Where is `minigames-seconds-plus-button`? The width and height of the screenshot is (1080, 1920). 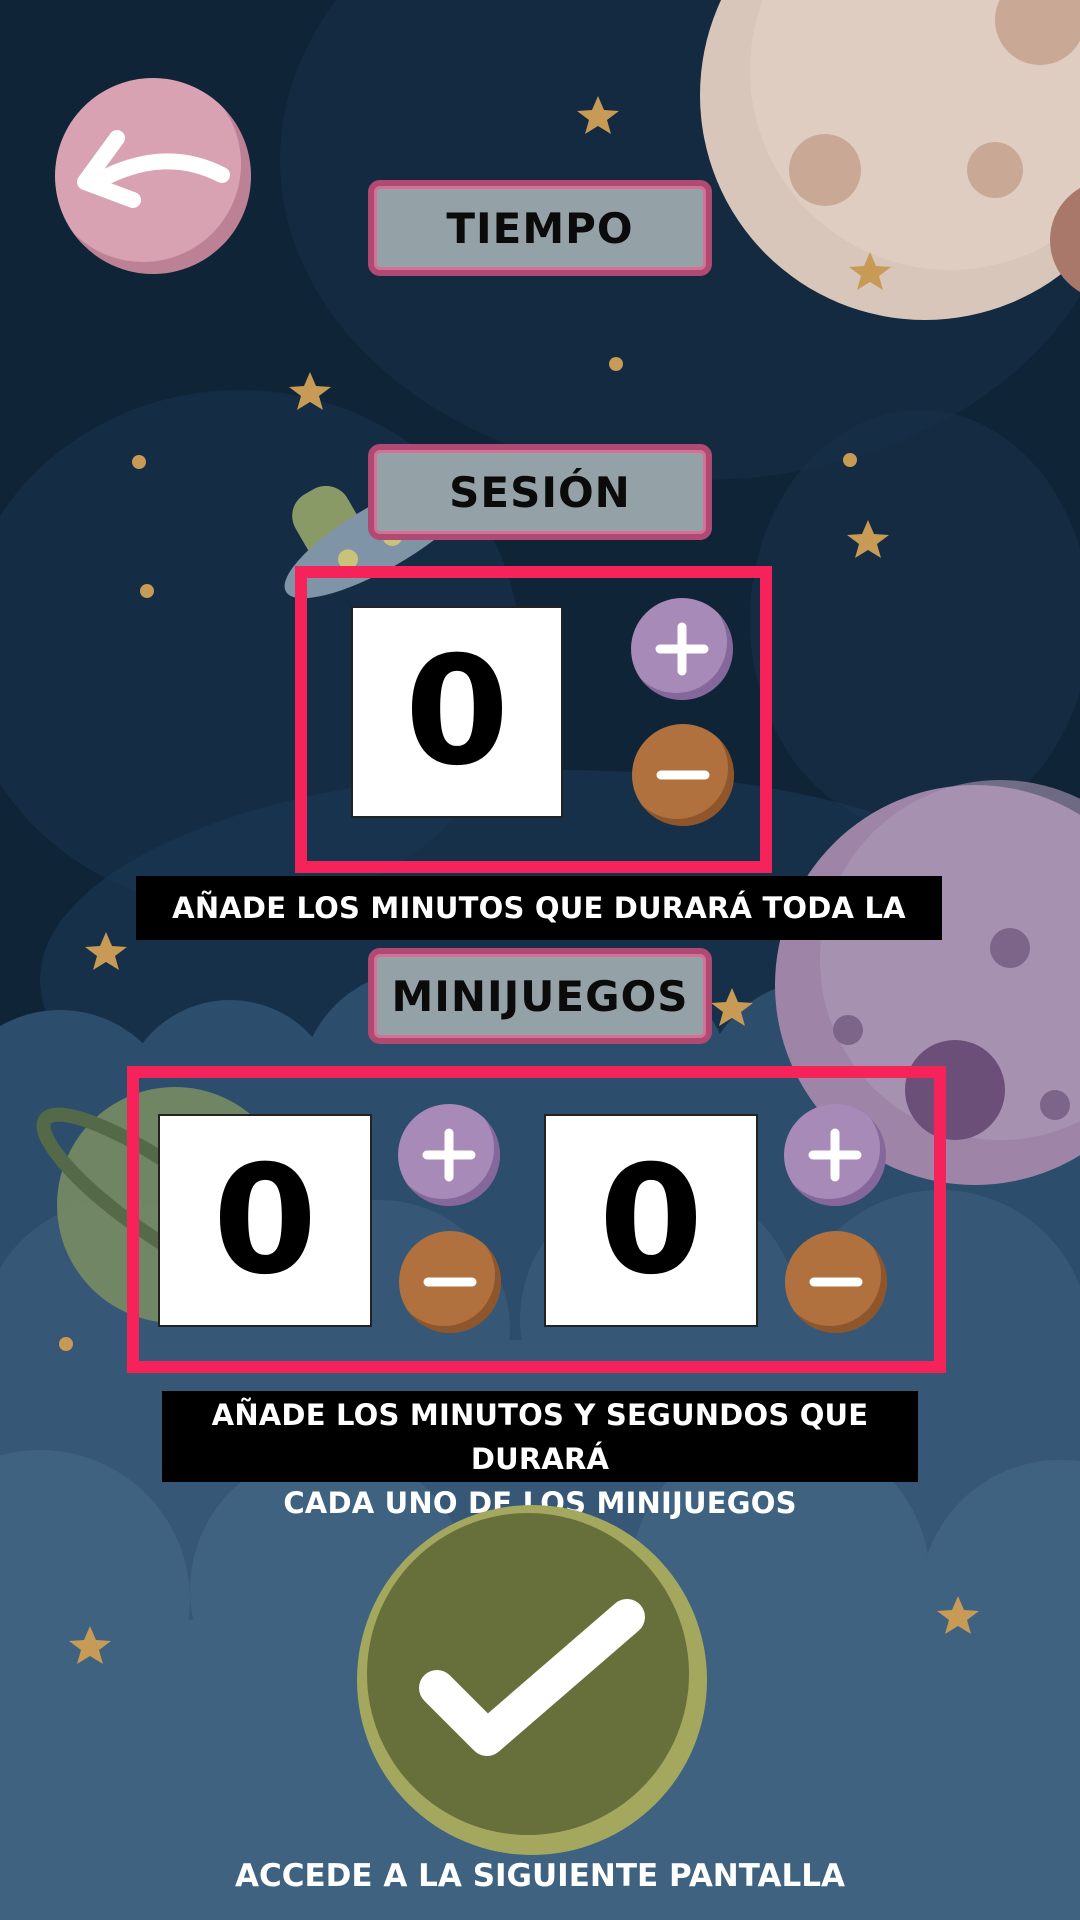 minigames-seconds-plus-button is located at coordinates (835, 1155).